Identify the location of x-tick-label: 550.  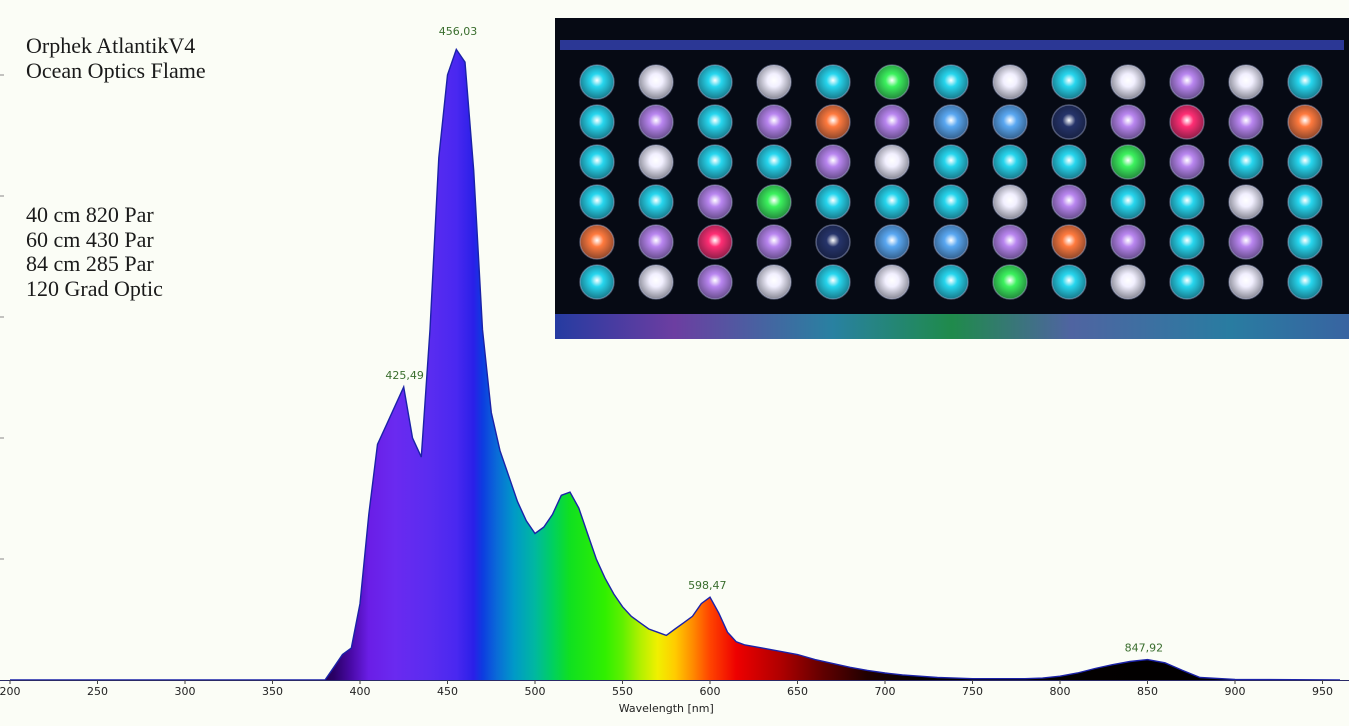
(622, 691).